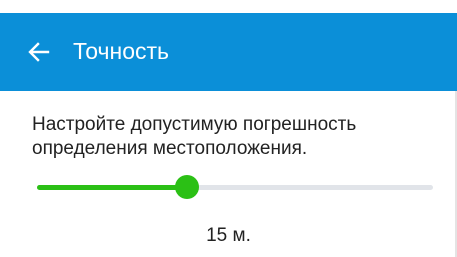  What do you see at coordinates (228, 235) in the screenshot?
I see `accuracy-value: 15 м.` at bounding box center [228, 235].